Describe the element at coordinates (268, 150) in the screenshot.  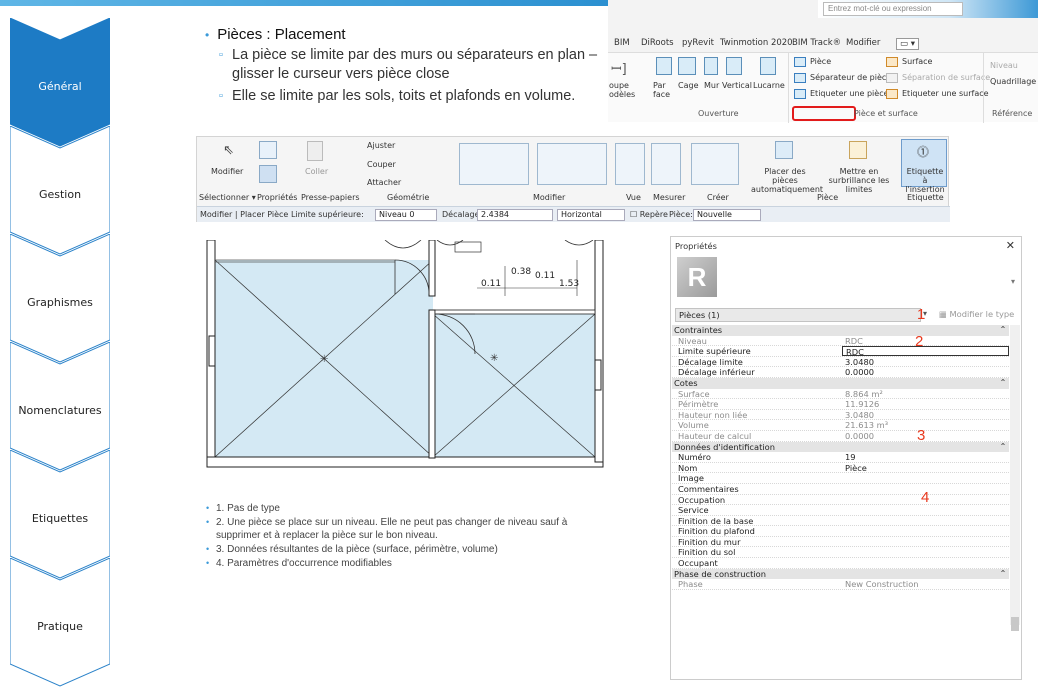
I see `properties-icon` at that location.